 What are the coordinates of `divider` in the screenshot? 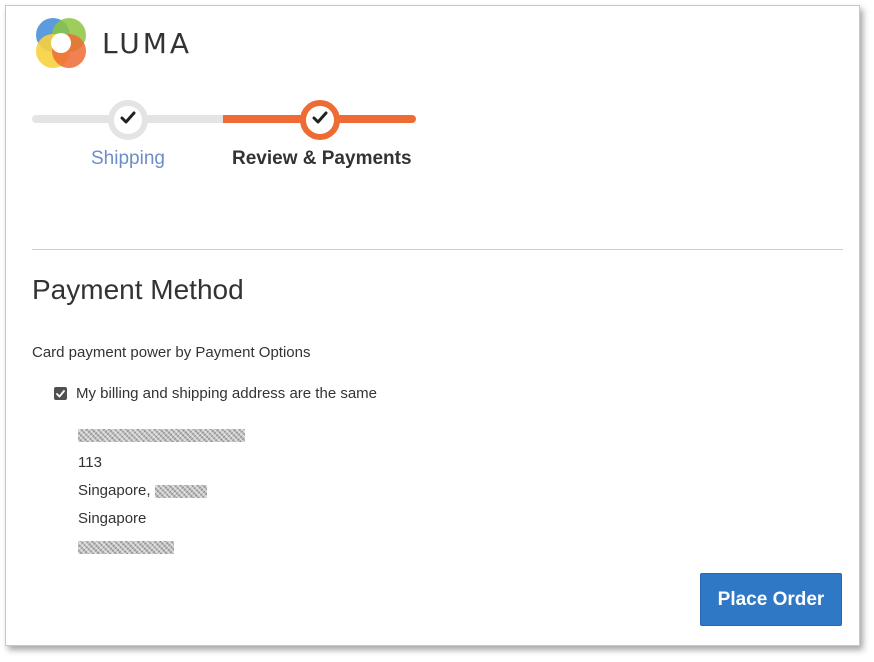 It's located at (437, 249).